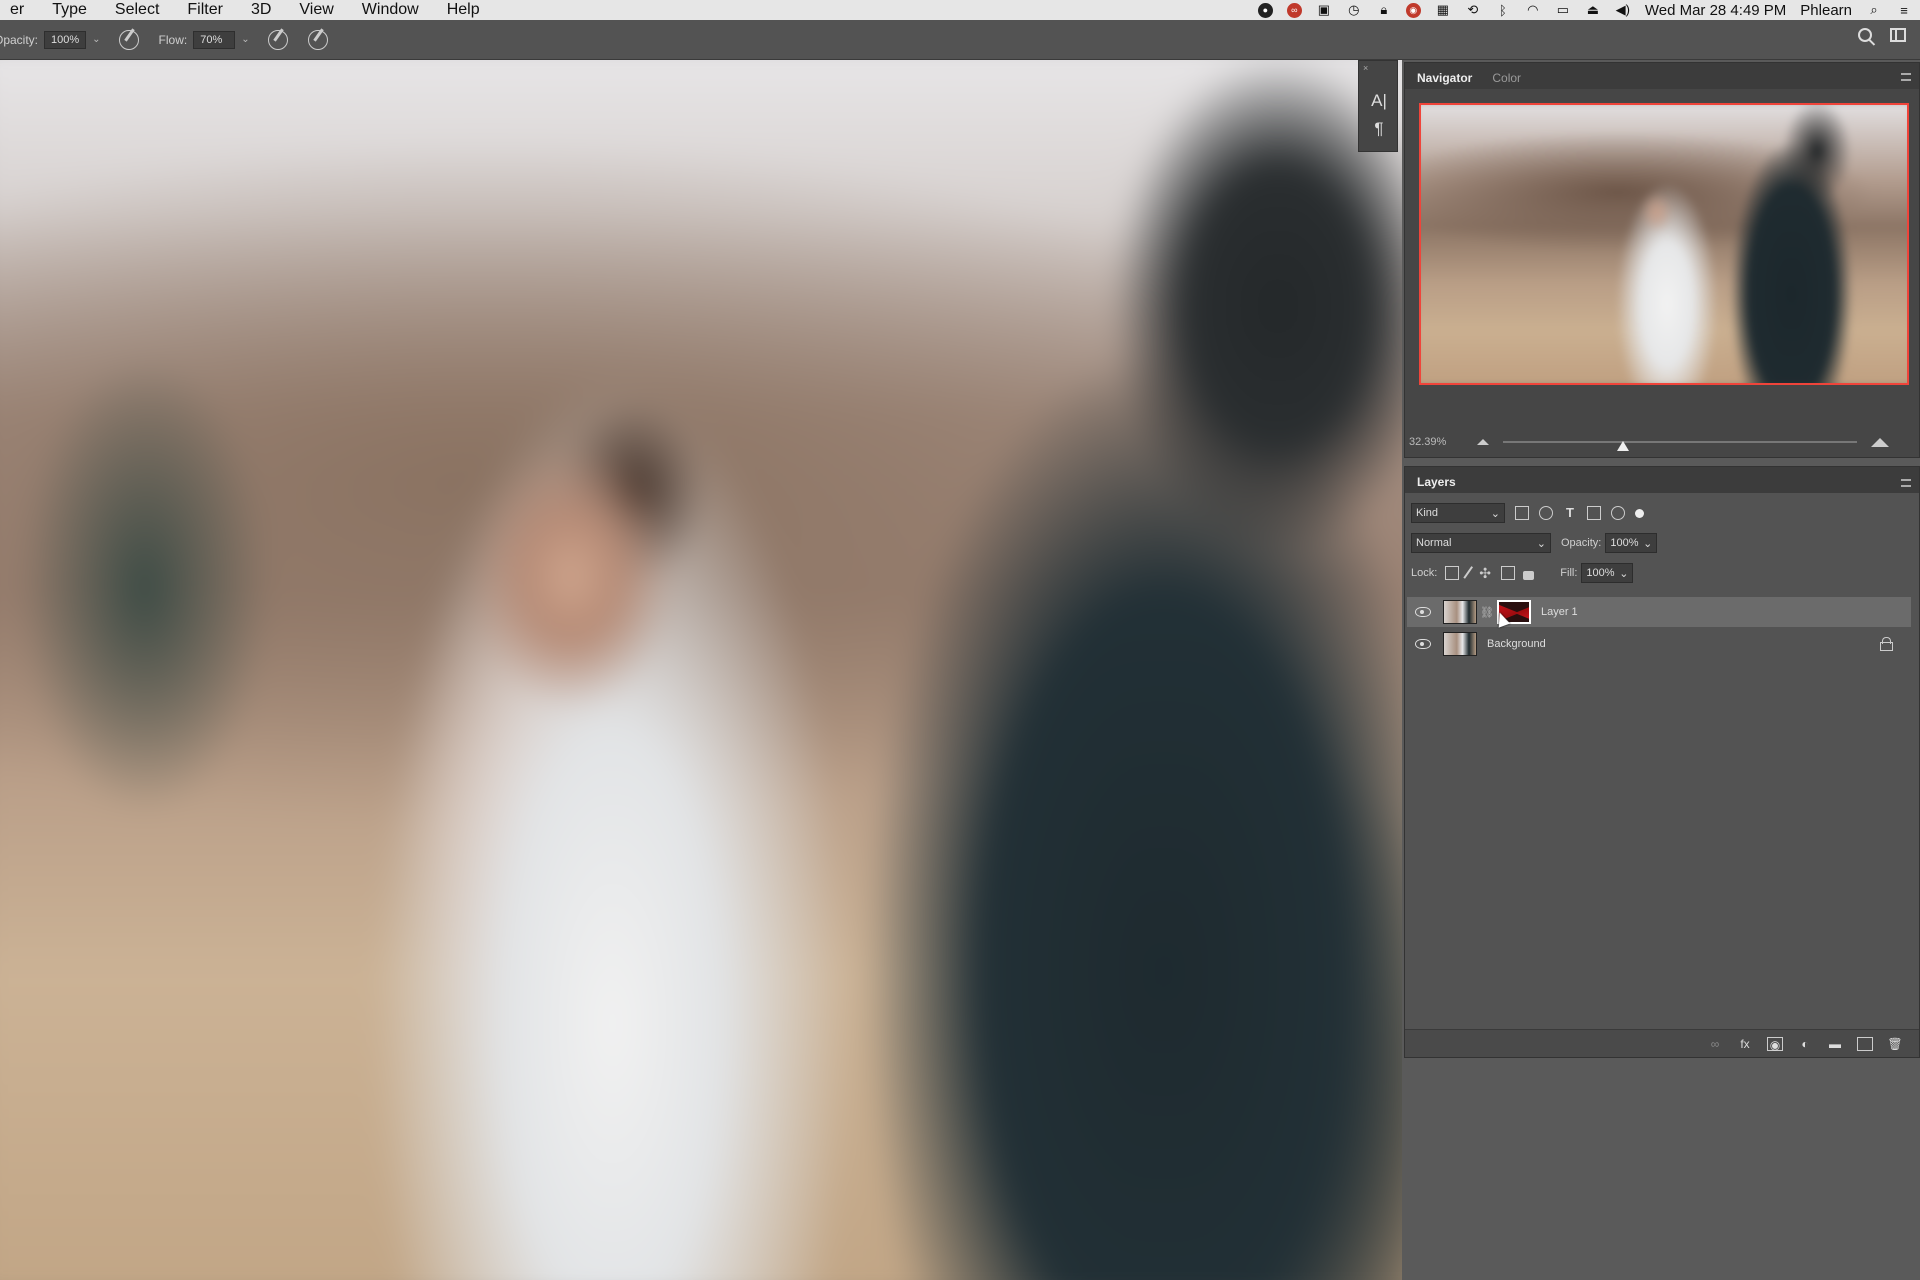  What do you see at coordinates (1506, 78) in the screenshot?
I see `tab-color: Color` at bounding box center [1506, 78].